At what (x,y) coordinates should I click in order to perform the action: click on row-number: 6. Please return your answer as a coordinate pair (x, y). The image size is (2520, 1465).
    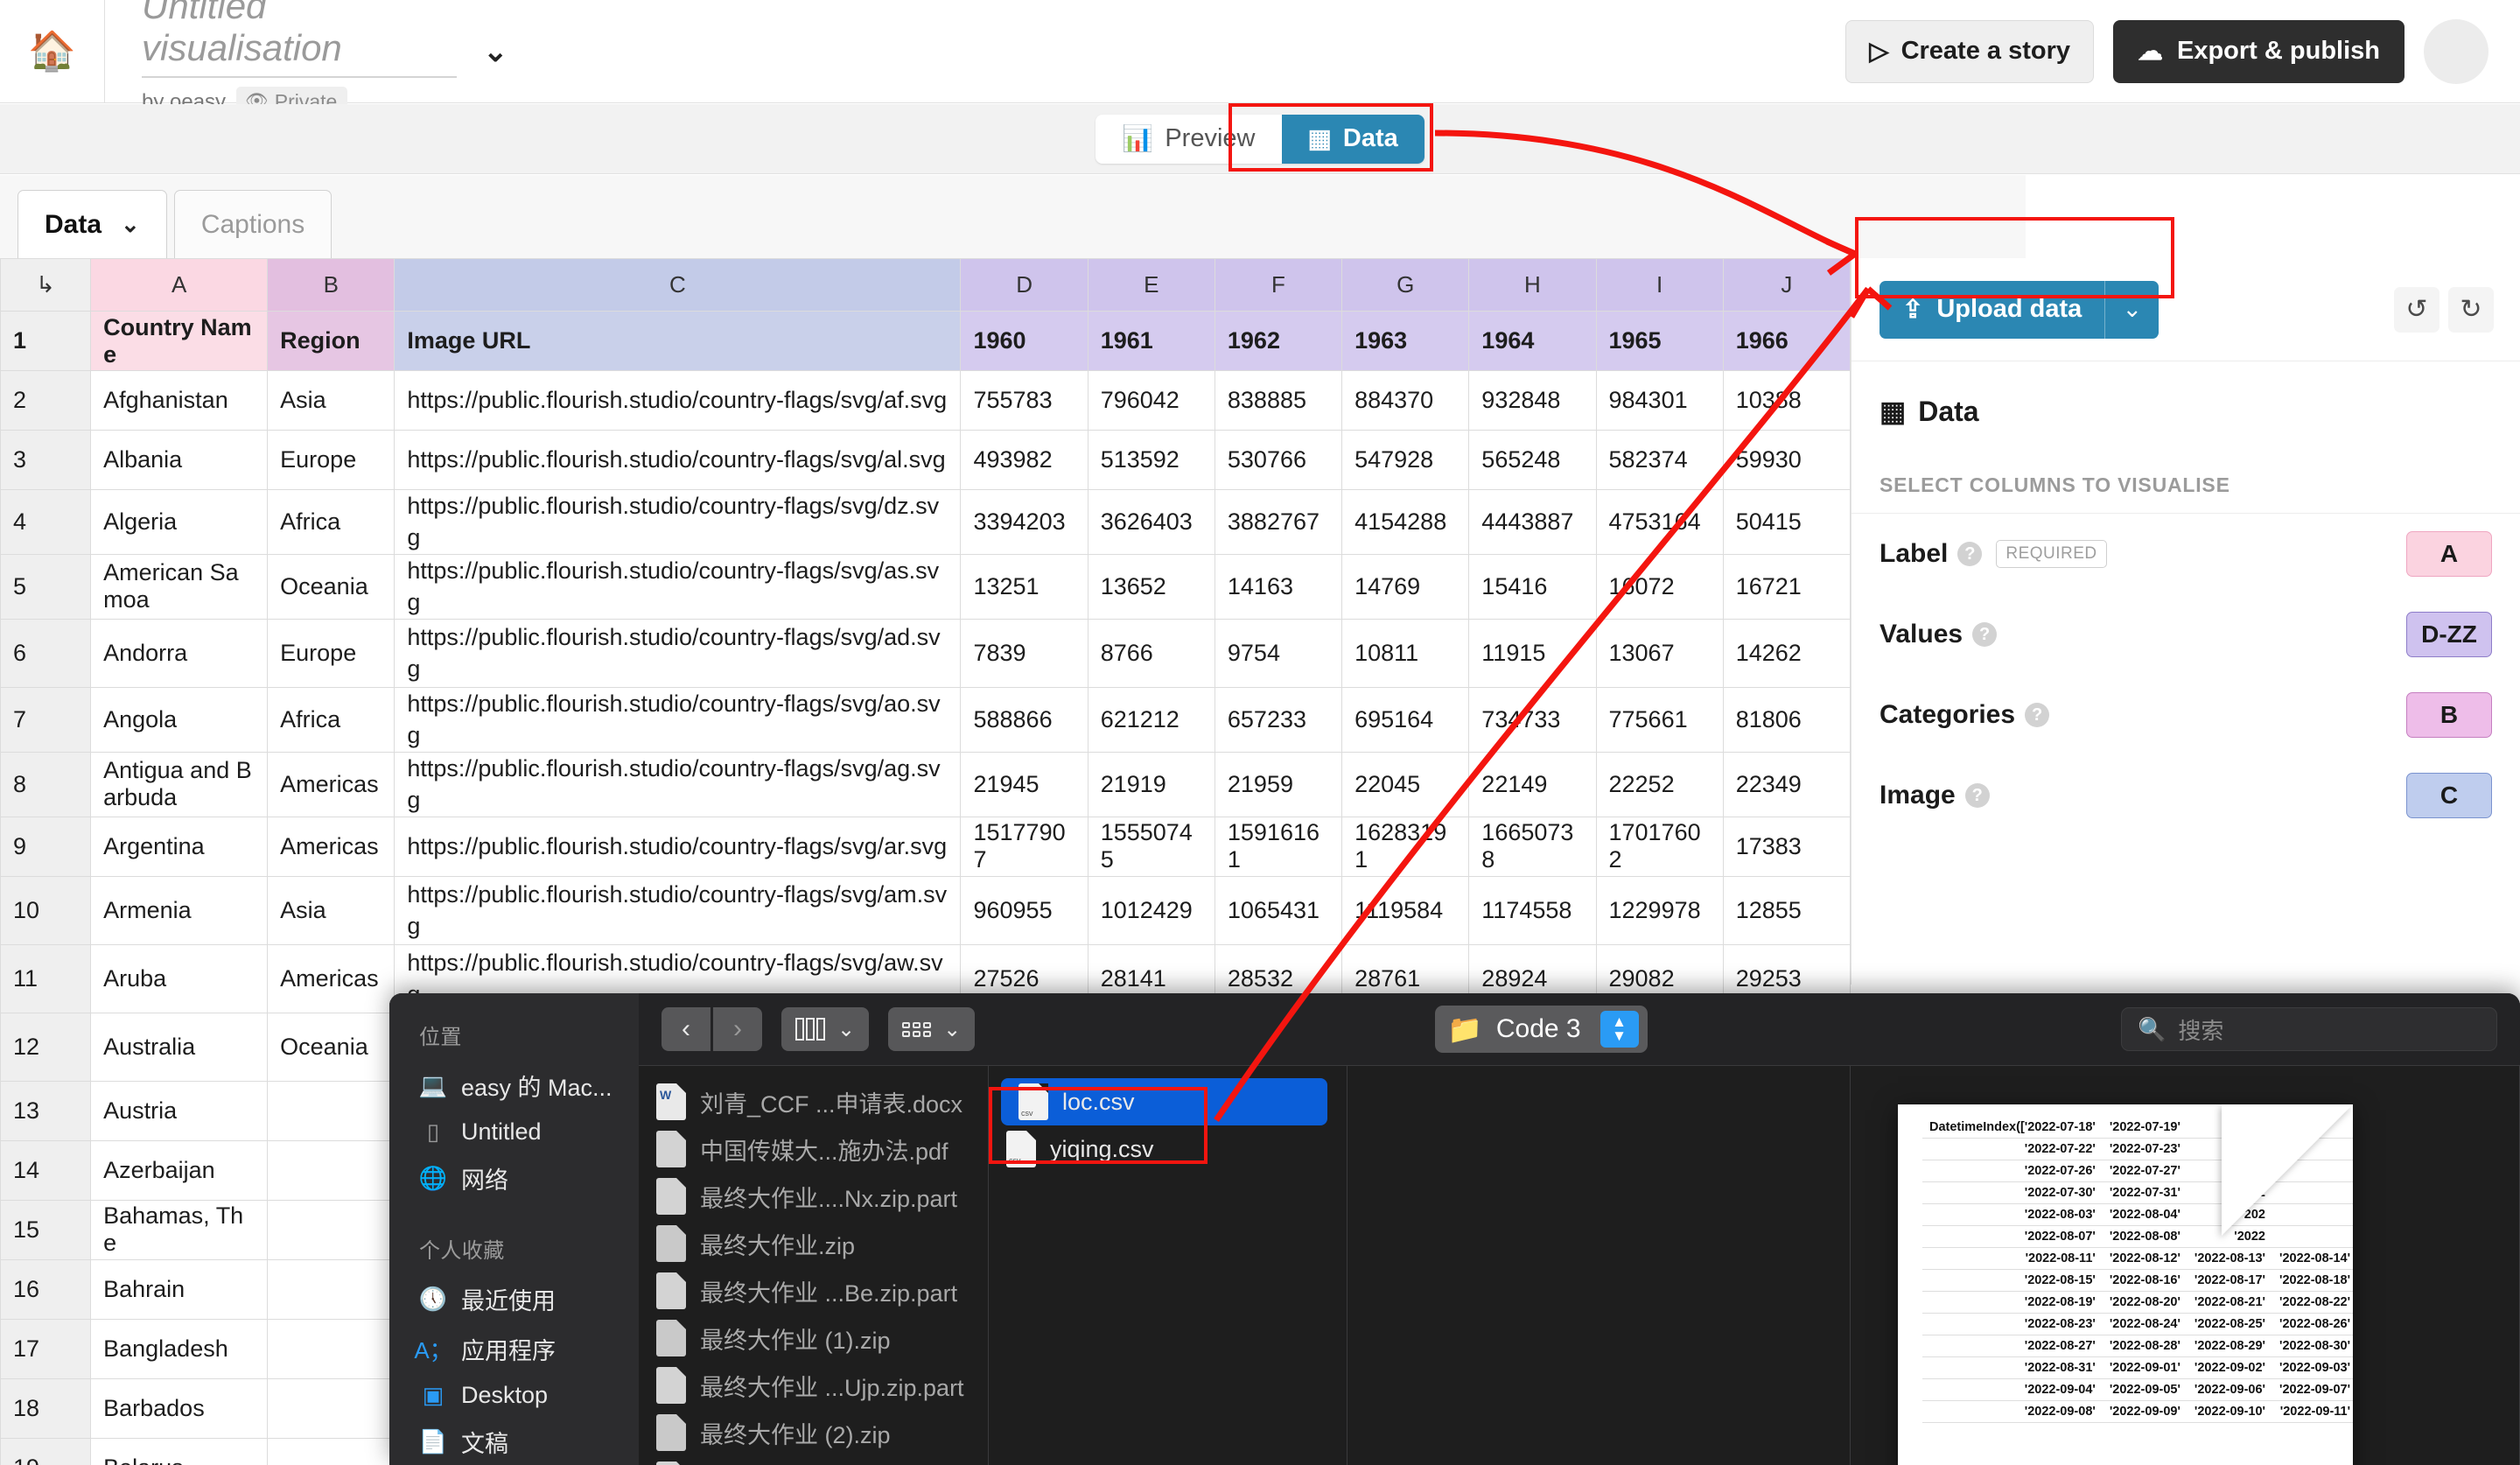
    Looking at the image, I should click on (46, 653).